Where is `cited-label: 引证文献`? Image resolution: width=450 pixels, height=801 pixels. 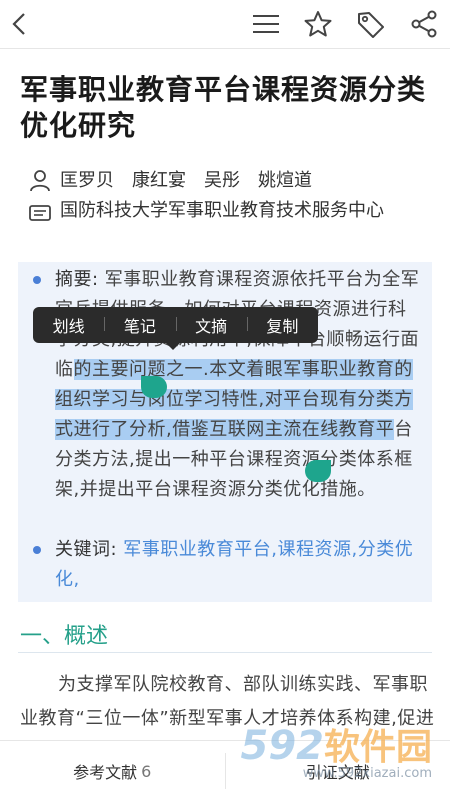
cited-label: 引证文献 is located at coordinates (338, 771).